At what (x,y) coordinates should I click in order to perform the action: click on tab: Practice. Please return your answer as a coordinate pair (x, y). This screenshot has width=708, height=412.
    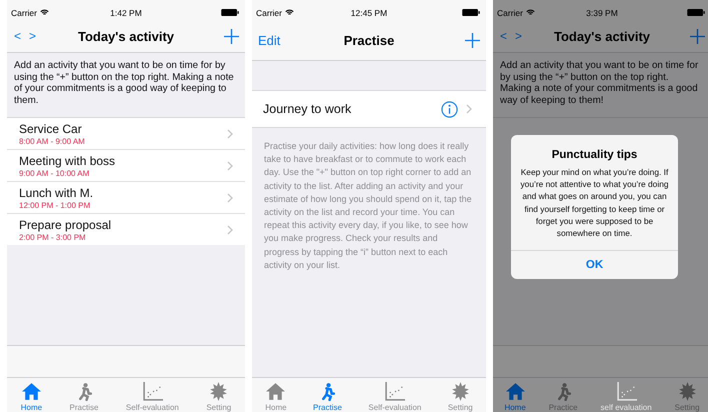
    Looking at the image, I should click on (563, 397).